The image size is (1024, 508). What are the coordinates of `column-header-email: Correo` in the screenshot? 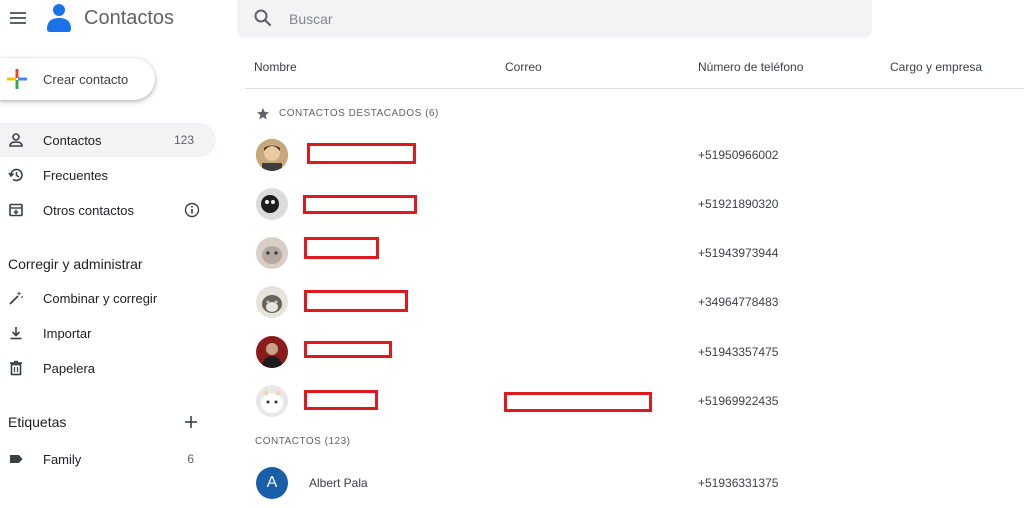 It's located at (523, 67).